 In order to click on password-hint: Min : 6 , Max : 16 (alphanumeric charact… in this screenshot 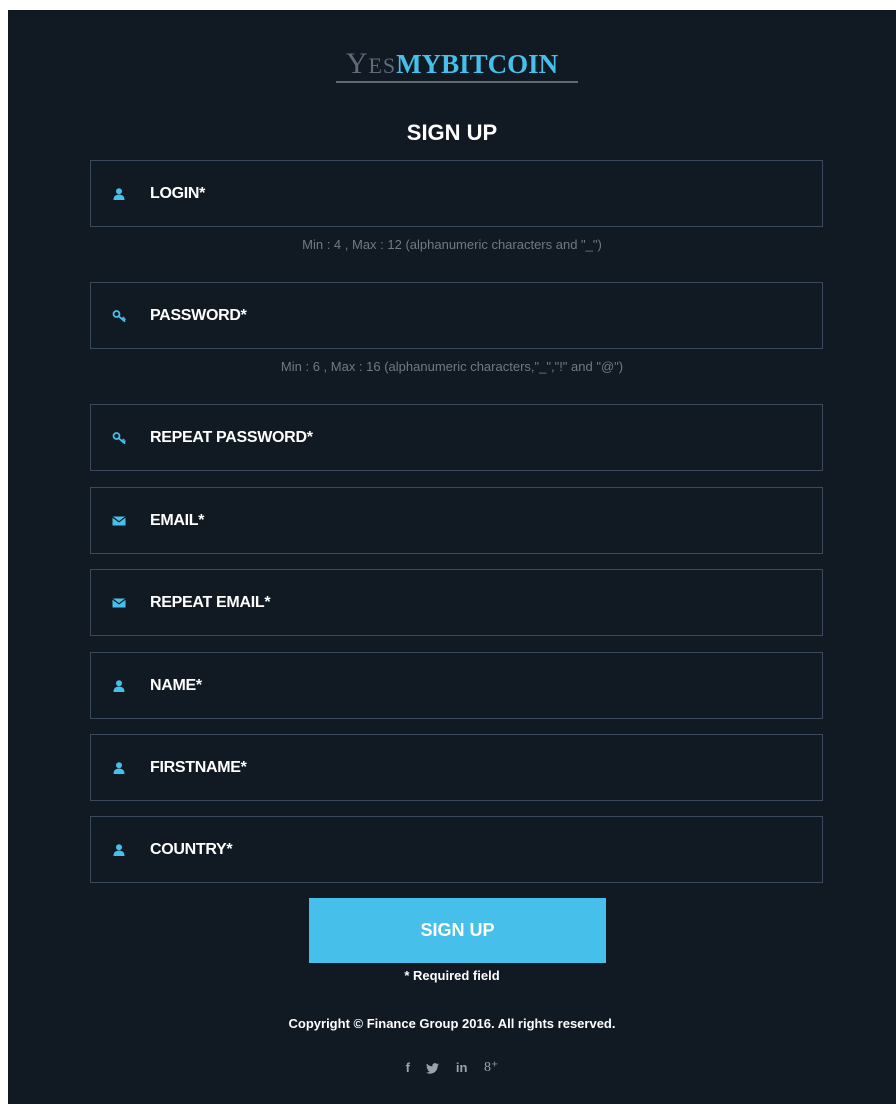, I will do `click(452, 366)`.